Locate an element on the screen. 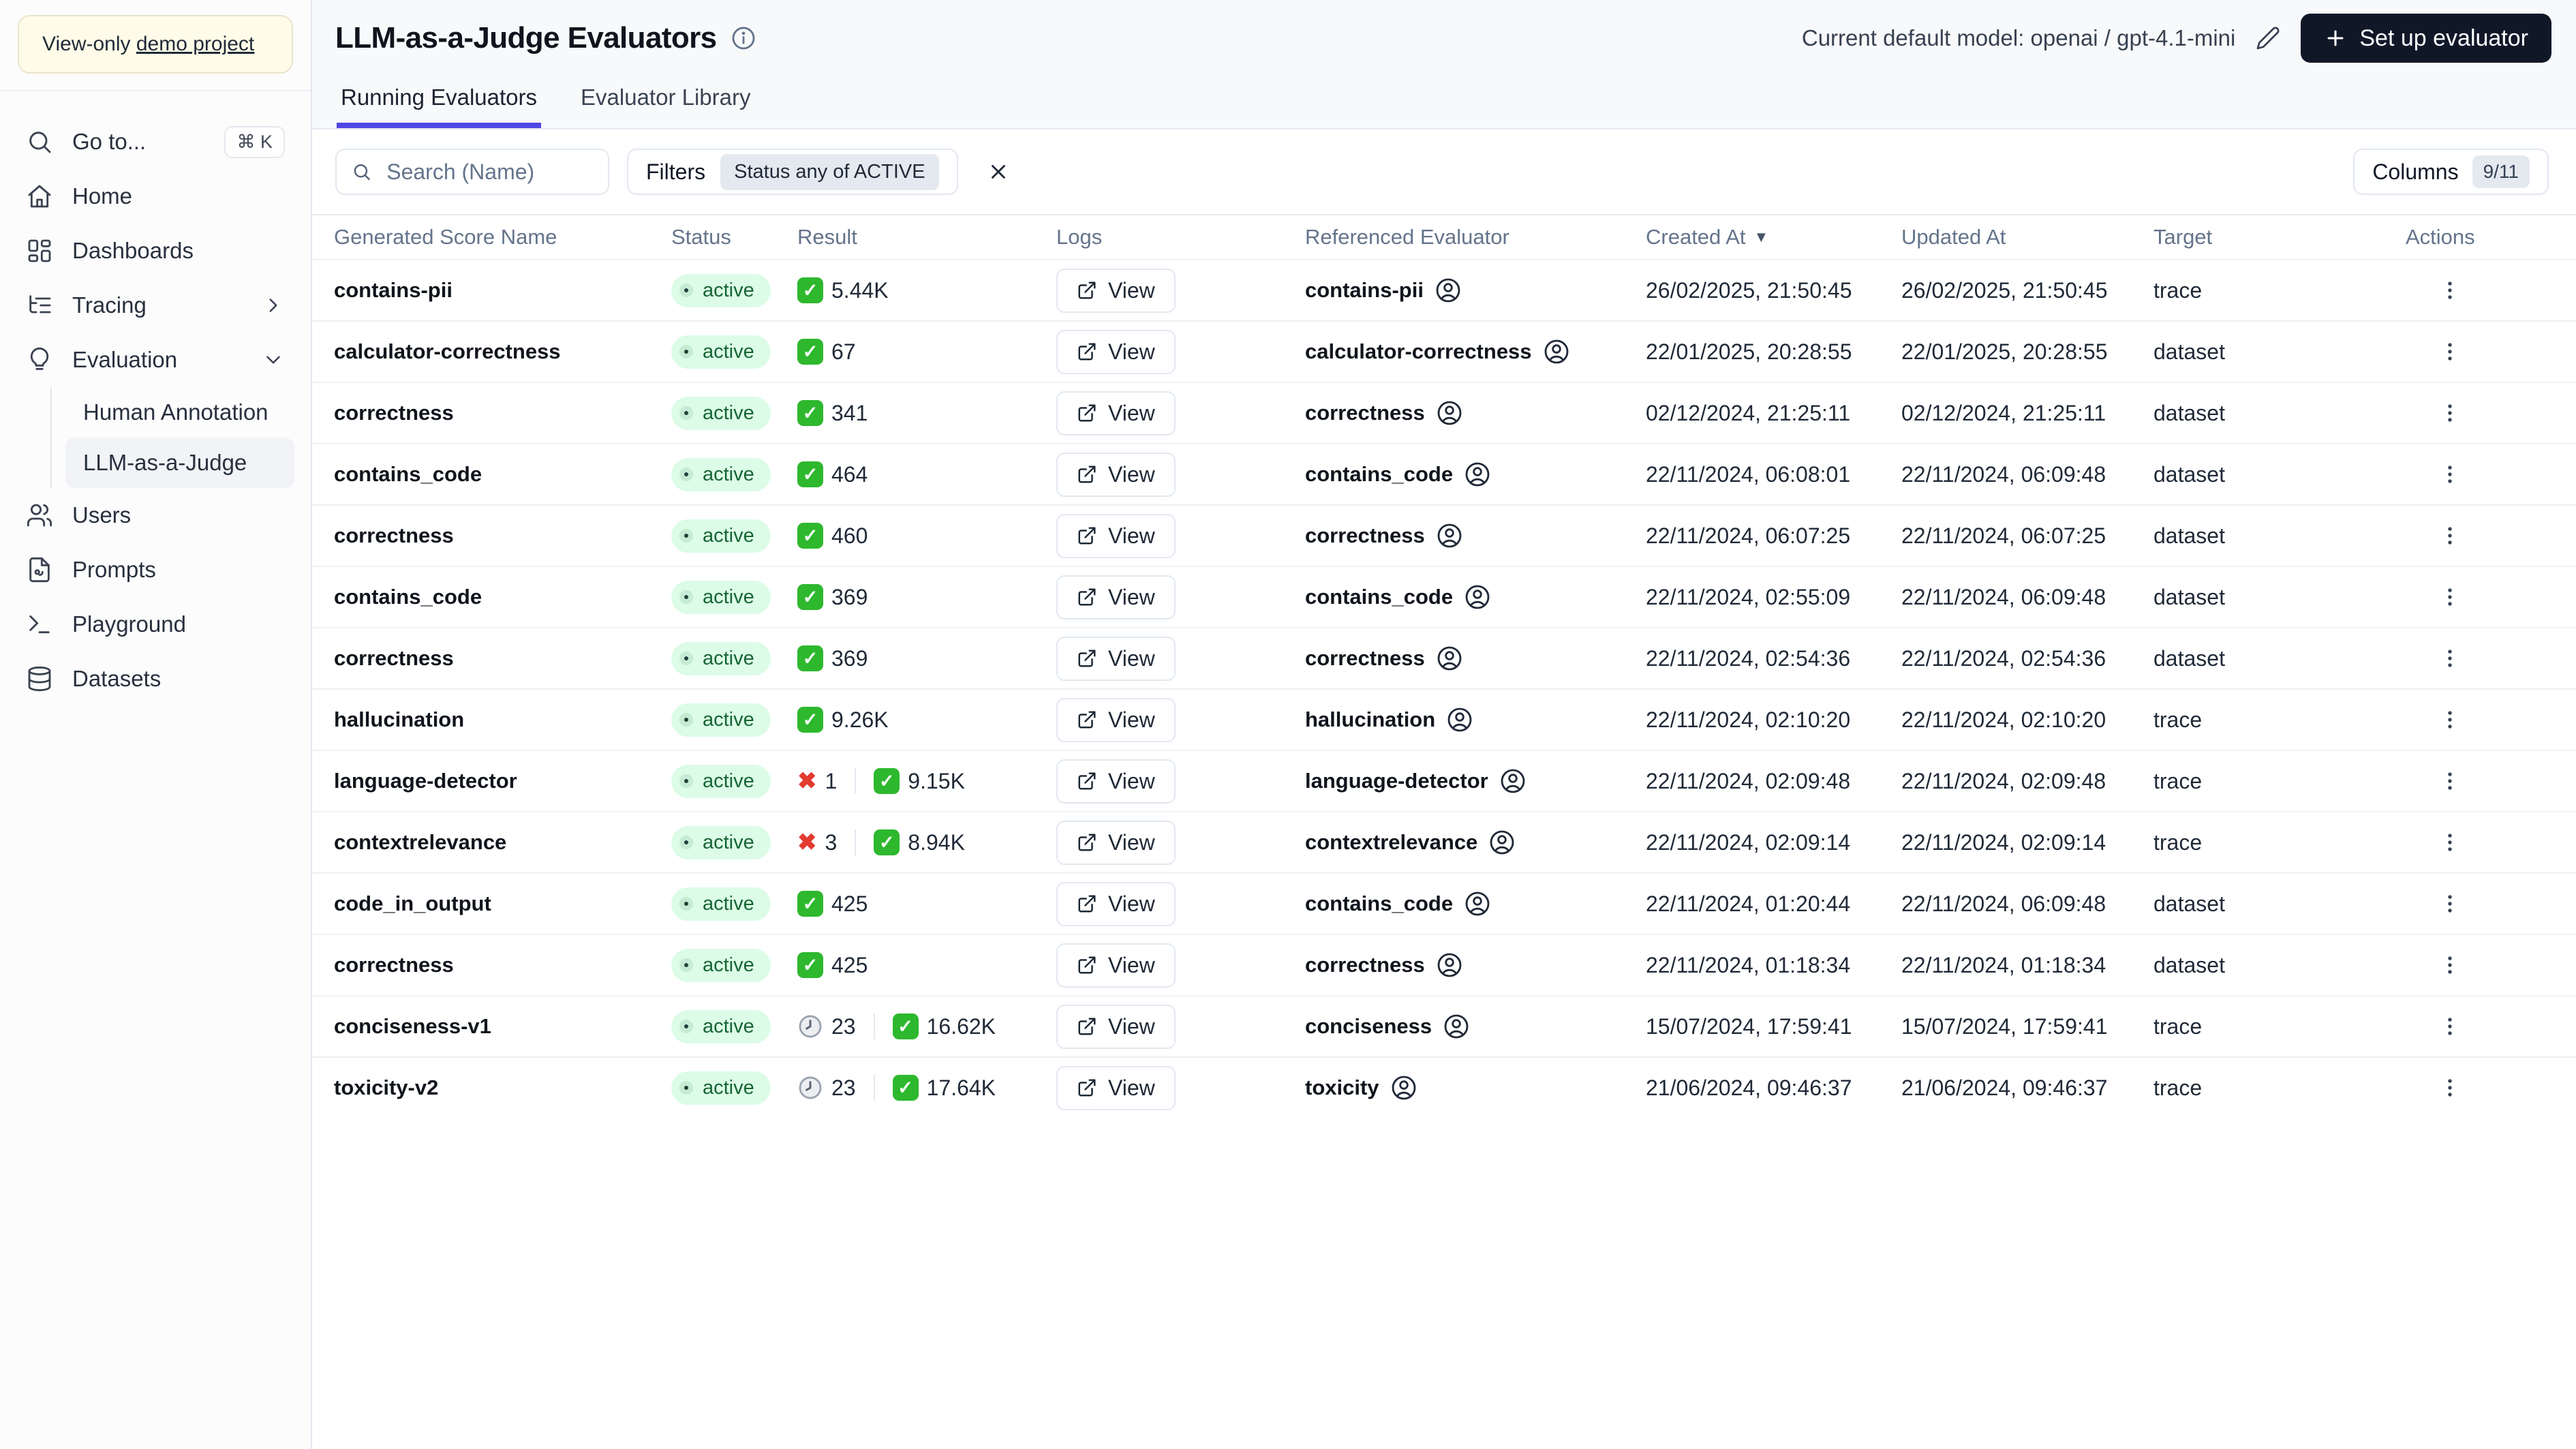 The image size is (2576, 1449). view-label: View is located at coordinates (1131, 535).